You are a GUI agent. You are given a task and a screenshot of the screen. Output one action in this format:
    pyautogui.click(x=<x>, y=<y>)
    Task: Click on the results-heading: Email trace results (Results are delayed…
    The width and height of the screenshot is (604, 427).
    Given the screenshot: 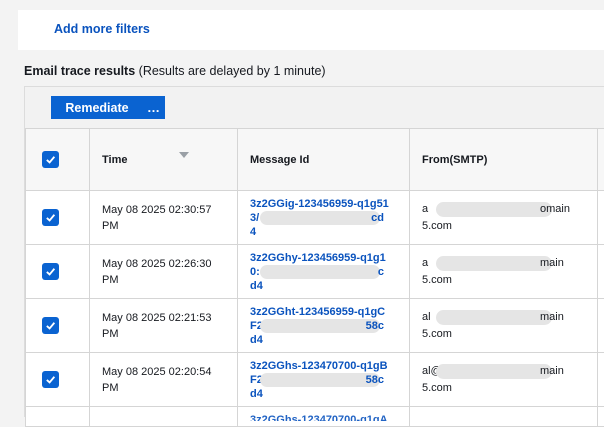 What is the action you would take?
    pyautogui.click(x=175, y=71)
    